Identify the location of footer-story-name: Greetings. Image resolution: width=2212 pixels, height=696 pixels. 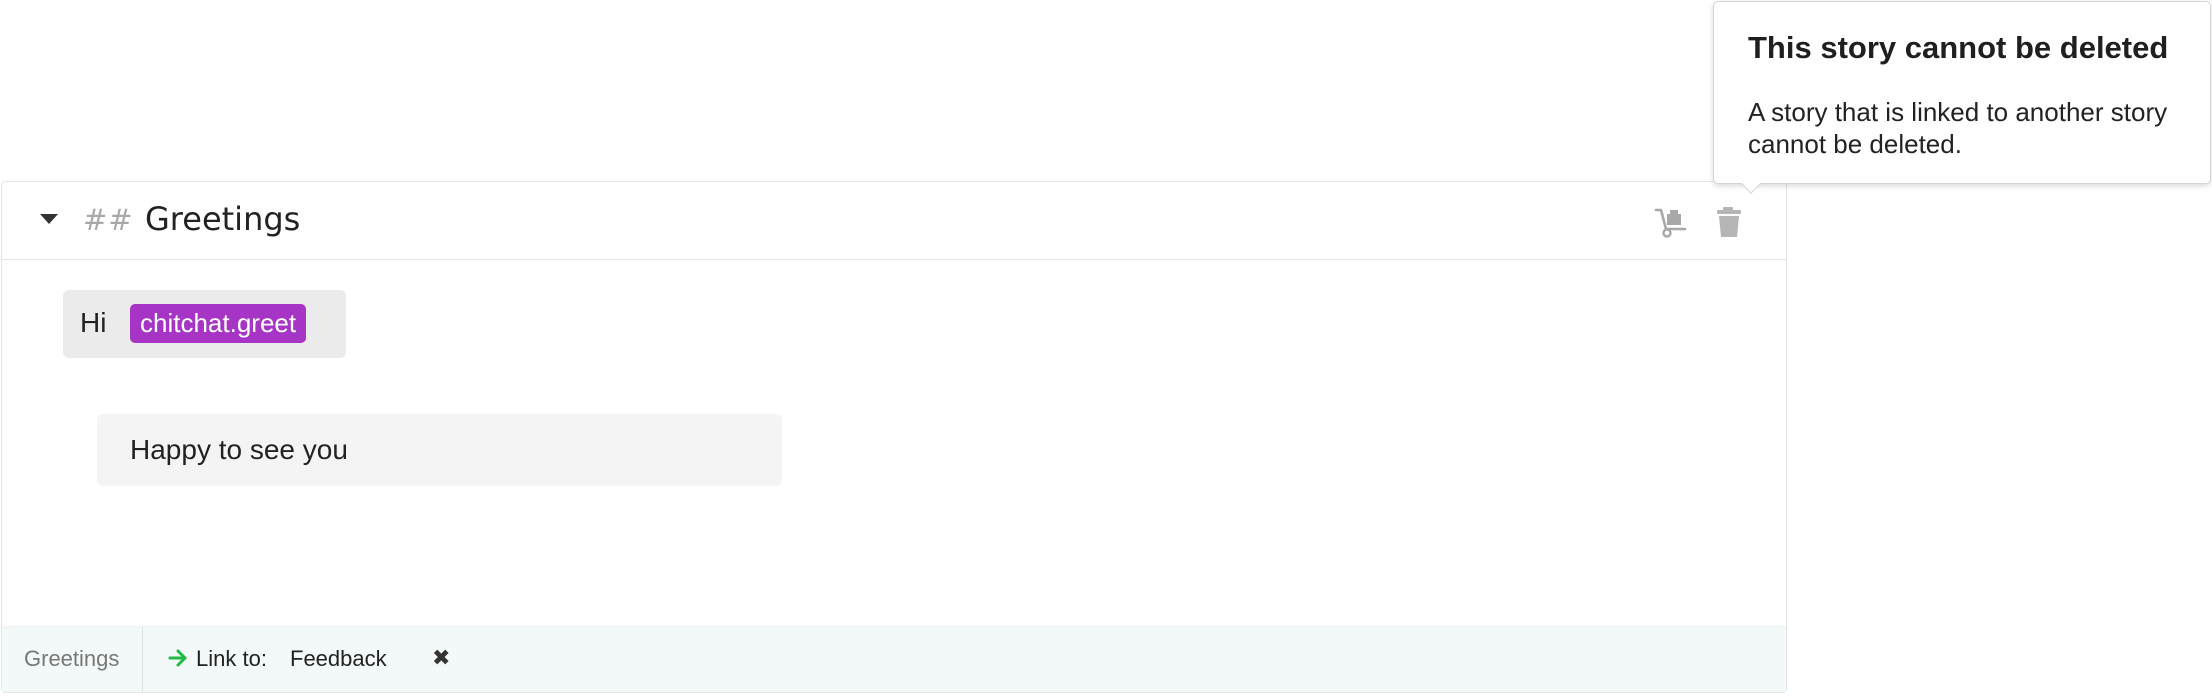
(72, 658).